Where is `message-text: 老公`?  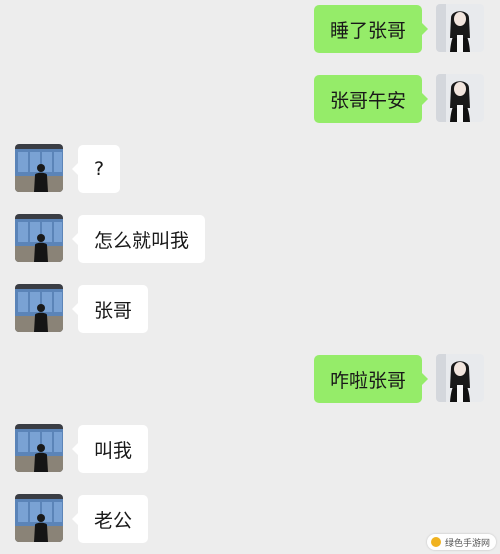 message-text: 老公 is located at coordinates (113, 520).